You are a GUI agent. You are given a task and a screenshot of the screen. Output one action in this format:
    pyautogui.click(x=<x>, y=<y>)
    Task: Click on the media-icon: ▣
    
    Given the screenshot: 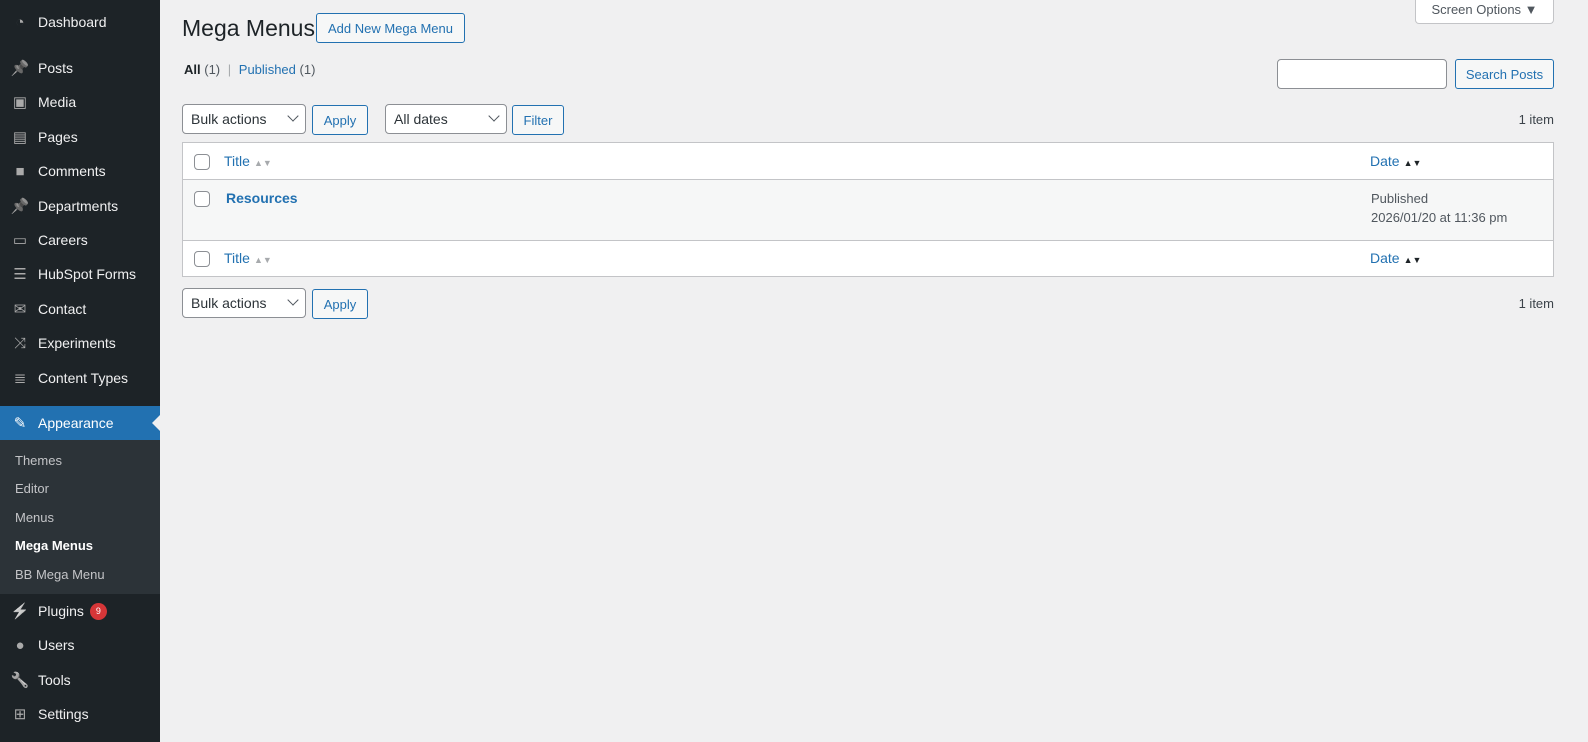 What is the action you would take?
    pyautogui.click(x=20, y=102)
    